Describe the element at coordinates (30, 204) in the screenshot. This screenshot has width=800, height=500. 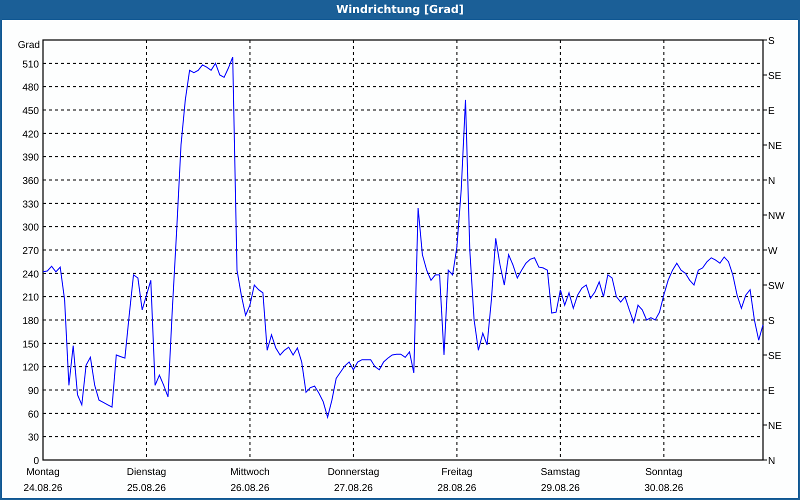
I see `y-tick-label: 330` at that location.